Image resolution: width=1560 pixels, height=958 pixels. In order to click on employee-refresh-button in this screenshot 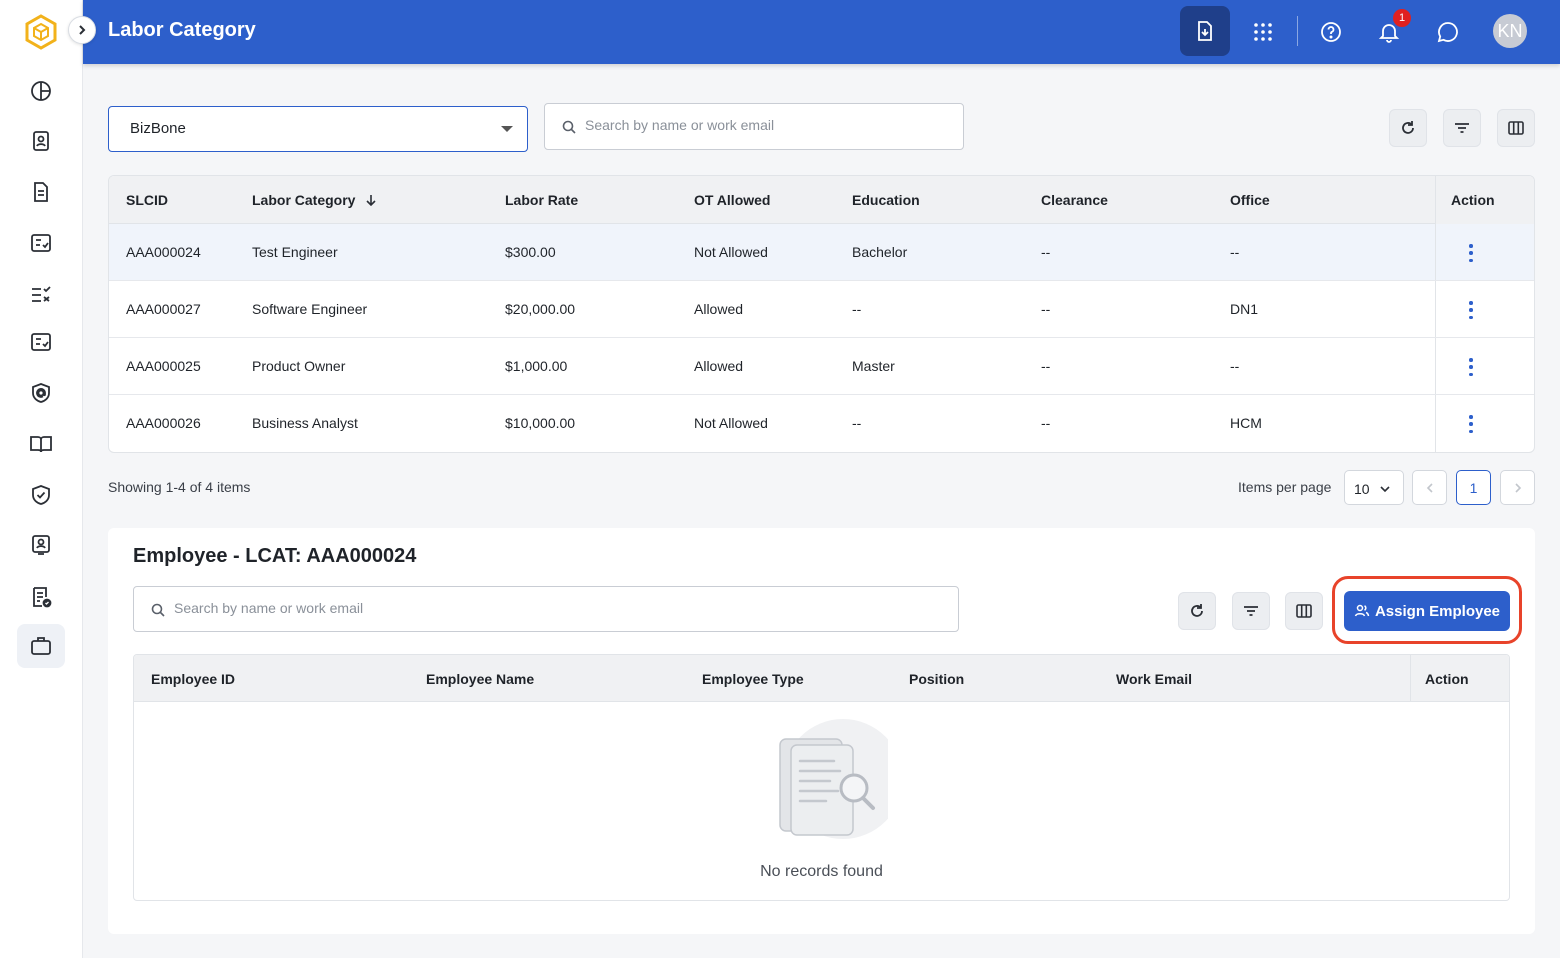, I will do `click(1197, 611)`.